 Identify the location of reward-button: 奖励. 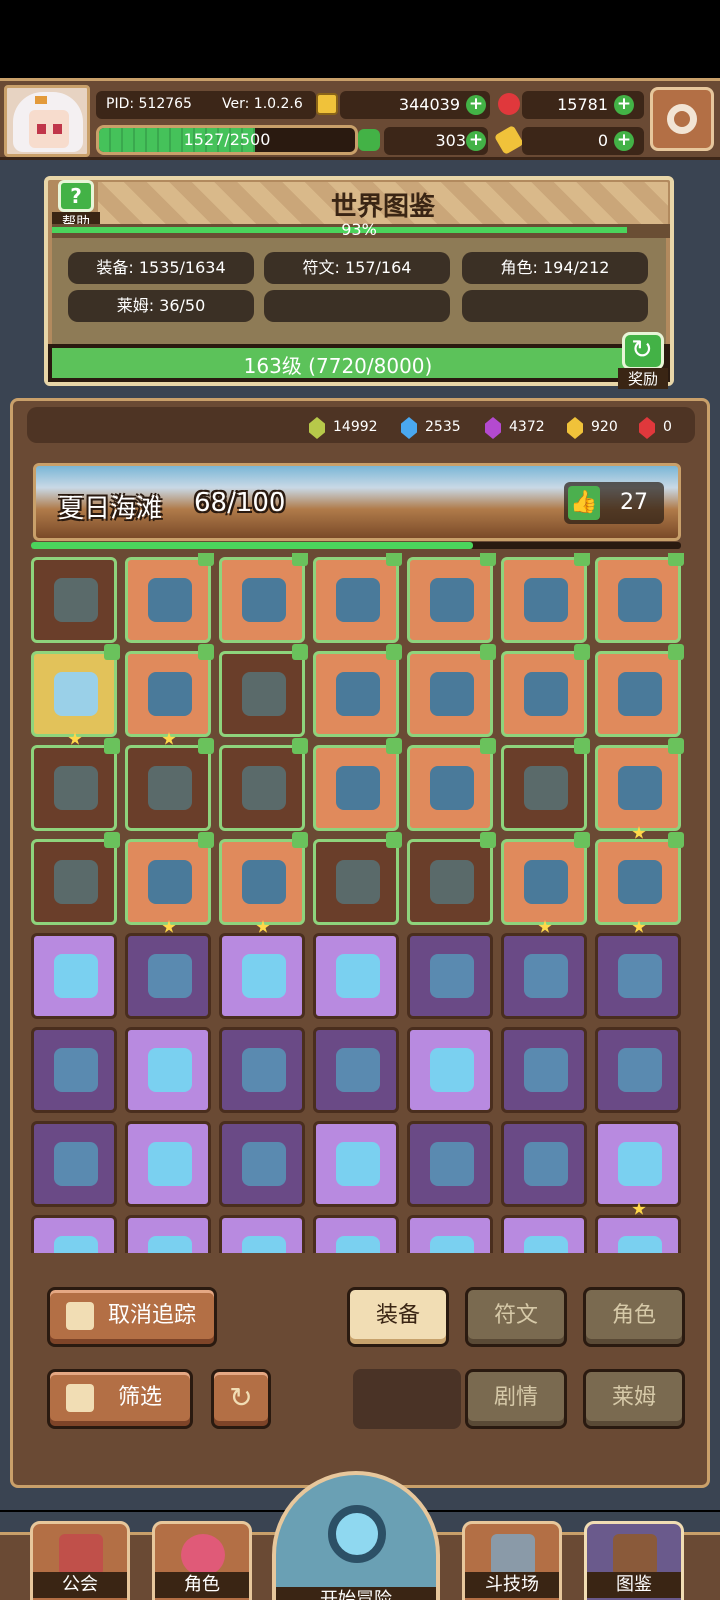
(644, 360).